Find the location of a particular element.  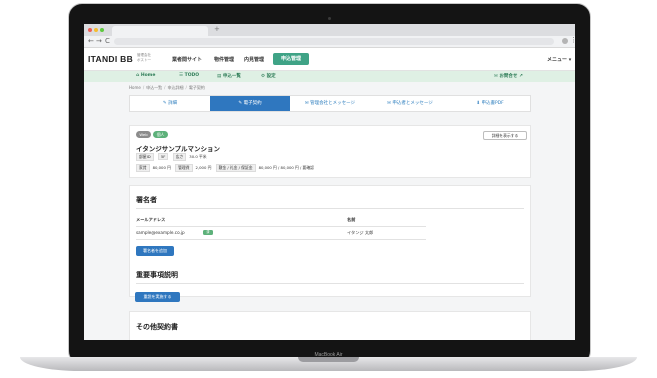

tab-detail: ✎ 詳細 is located at coordinates (170, 103).